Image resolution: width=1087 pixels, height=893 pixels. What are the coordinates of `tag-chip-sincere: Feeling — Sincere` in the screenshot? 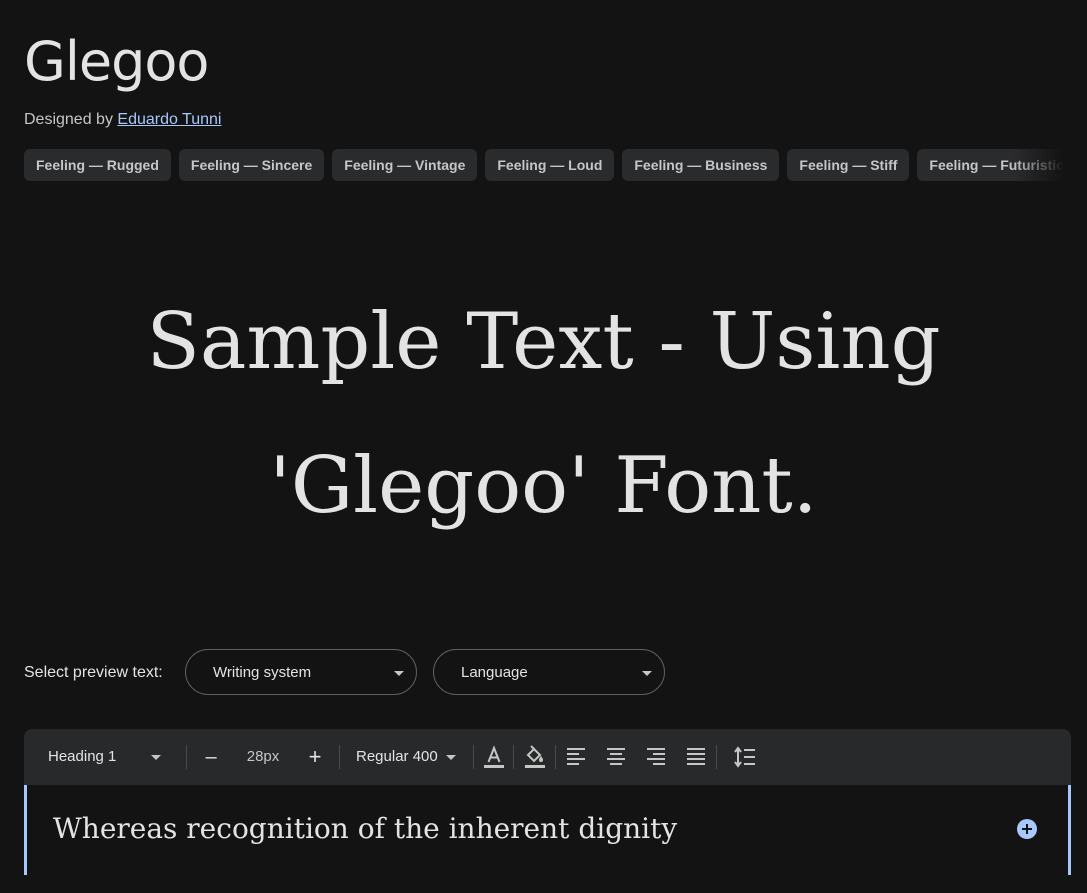 It's located at (251, 165).